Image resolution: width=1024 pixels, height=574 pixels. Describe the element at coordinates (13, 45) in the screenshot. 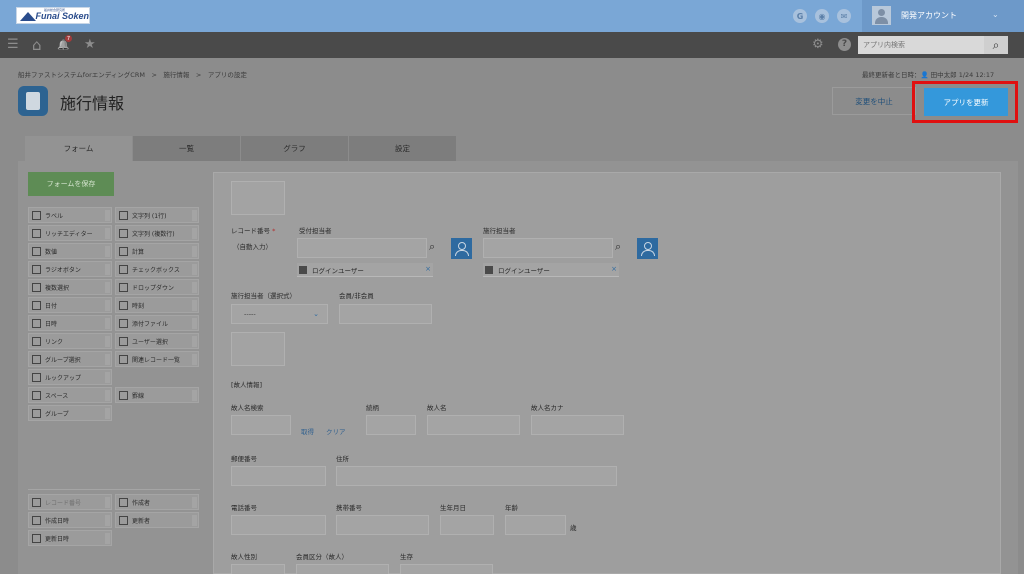

I see `menu-icon: ☰` at that location.